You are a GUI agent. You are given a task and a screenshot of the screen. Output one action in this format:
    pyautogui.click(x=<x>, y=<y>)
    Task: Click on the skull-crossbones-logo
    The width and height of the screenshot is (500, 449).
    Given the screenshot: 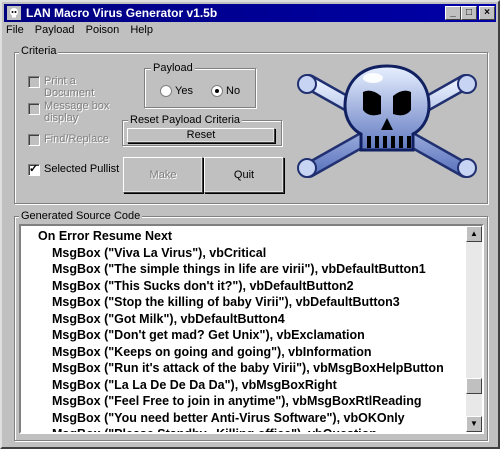 What is the action you would take?
    pyautogui.click(x=387, y=121)
    